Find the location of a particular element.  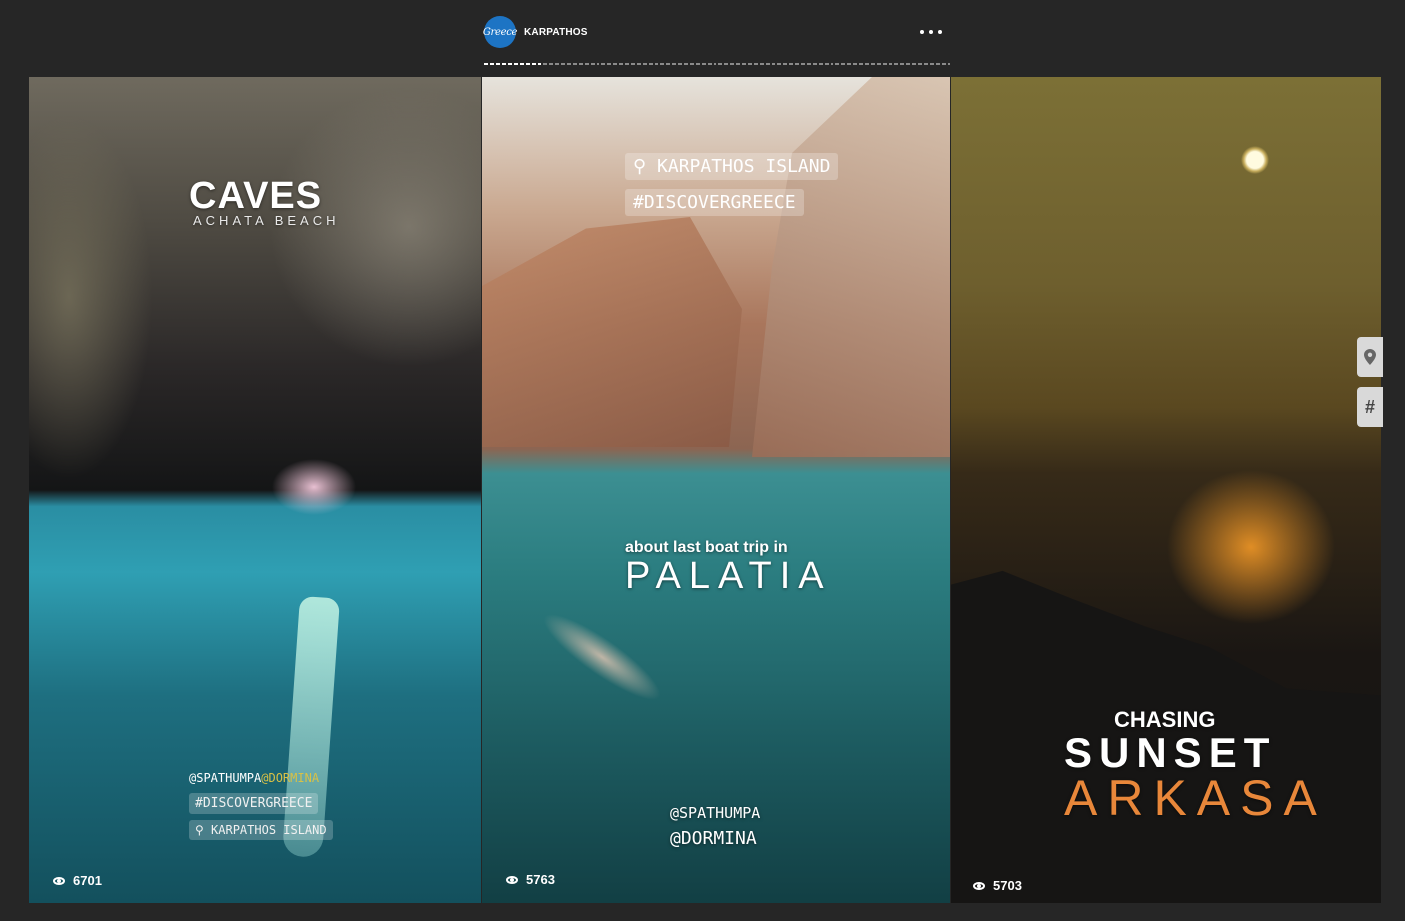

view-count-value: 5703 is located at coordinates (1007, 885).